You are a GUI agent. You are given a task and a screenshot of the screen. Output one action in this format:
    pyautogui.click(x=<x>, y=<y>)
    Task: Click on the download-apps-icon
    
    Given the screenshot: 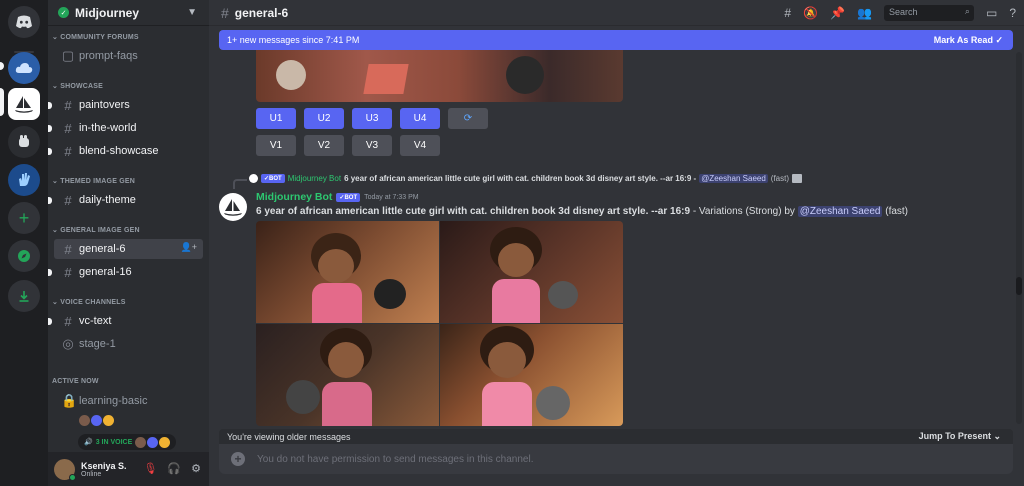 What is the action you would take?
    pyautogui.click(x=24, y=296)
    